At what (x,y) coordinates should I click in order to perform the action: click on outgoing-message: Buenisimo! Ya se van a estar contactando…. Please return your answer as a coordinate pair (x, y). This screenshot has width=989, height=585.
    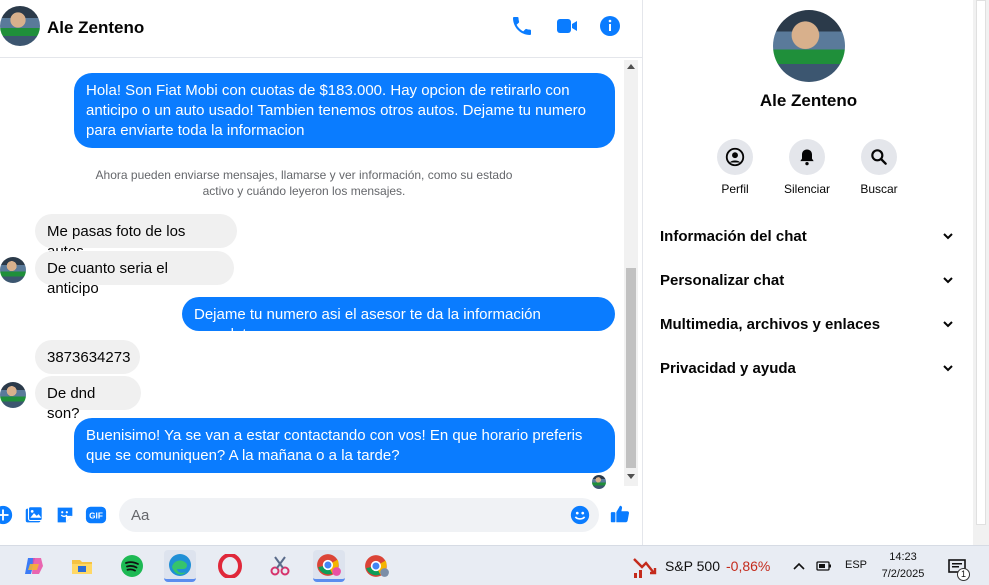
    Looking at the image, I should click on (344, 445).